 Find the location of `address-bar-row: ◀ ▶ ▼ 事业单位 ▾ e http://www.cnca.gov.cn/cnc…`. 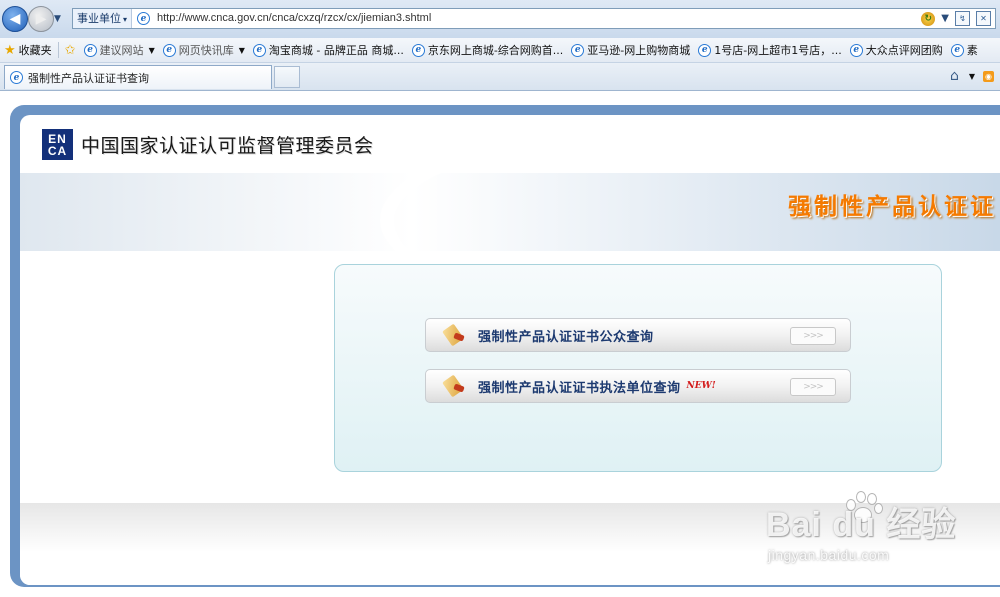

address-bar-row: ◀ ▶ ▼ 事业单位 ▾ e http://www.cnca.gov.cn/cnc… is located at coordinates (500, 19).